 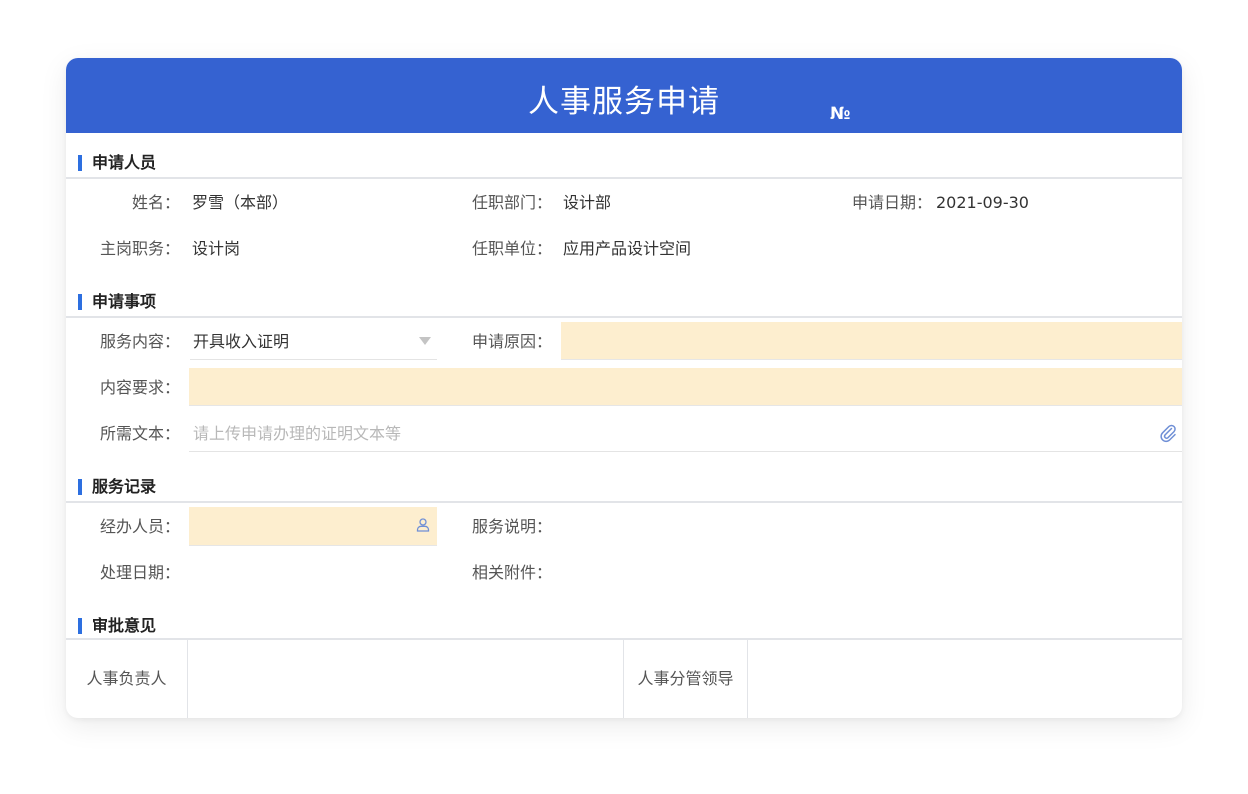 What do you see at coordinates (423, 525) in the screenshot?
I see `user-icon` at bounding box center [423, 525].